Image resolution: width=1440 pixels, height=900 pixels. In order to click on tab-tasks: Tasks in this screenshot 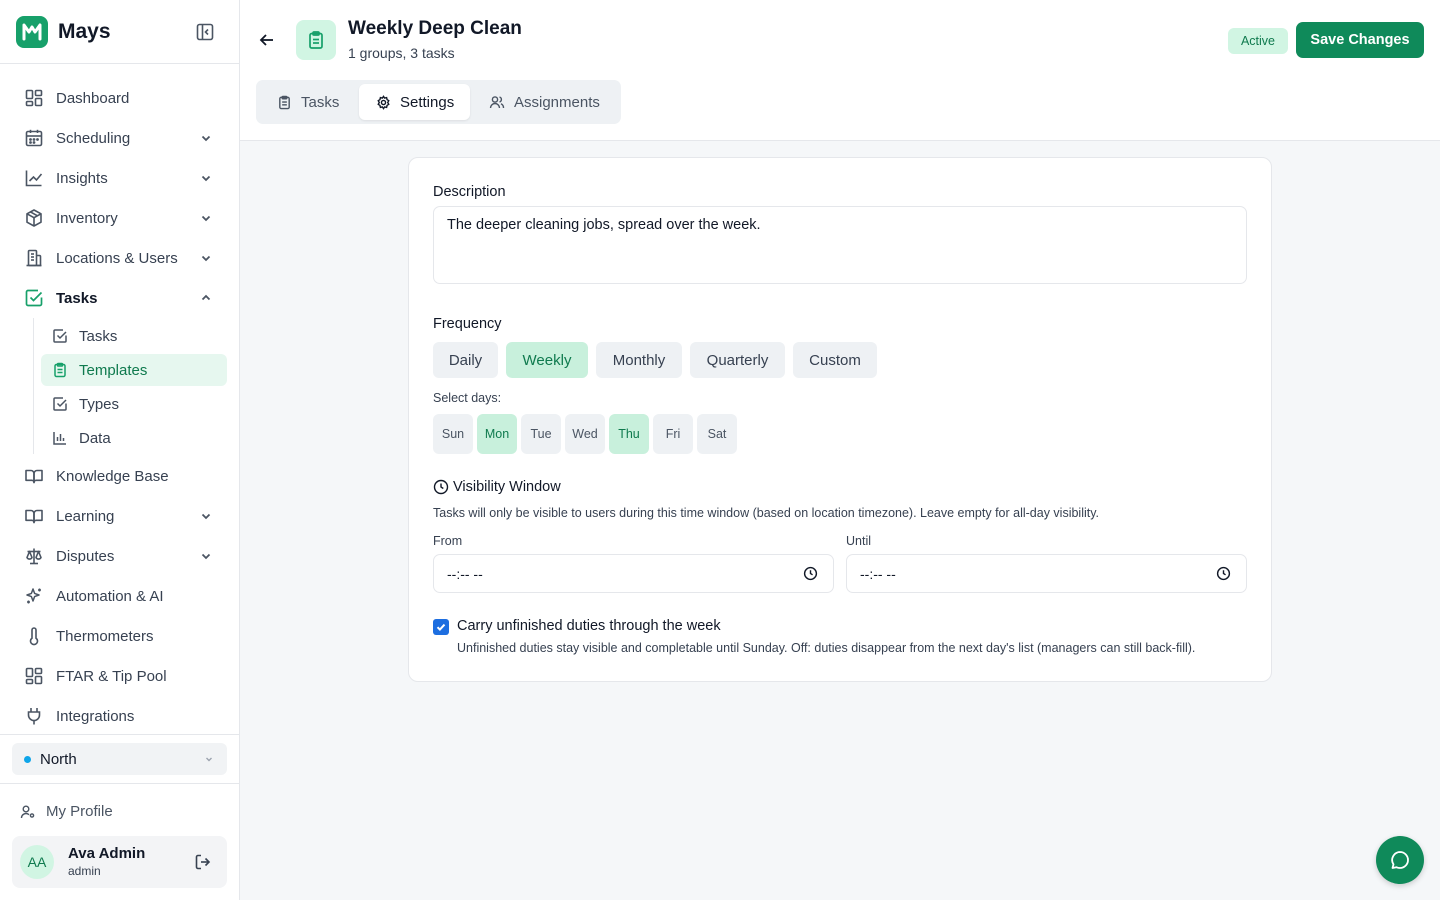, I will do `click(308, 102)`.